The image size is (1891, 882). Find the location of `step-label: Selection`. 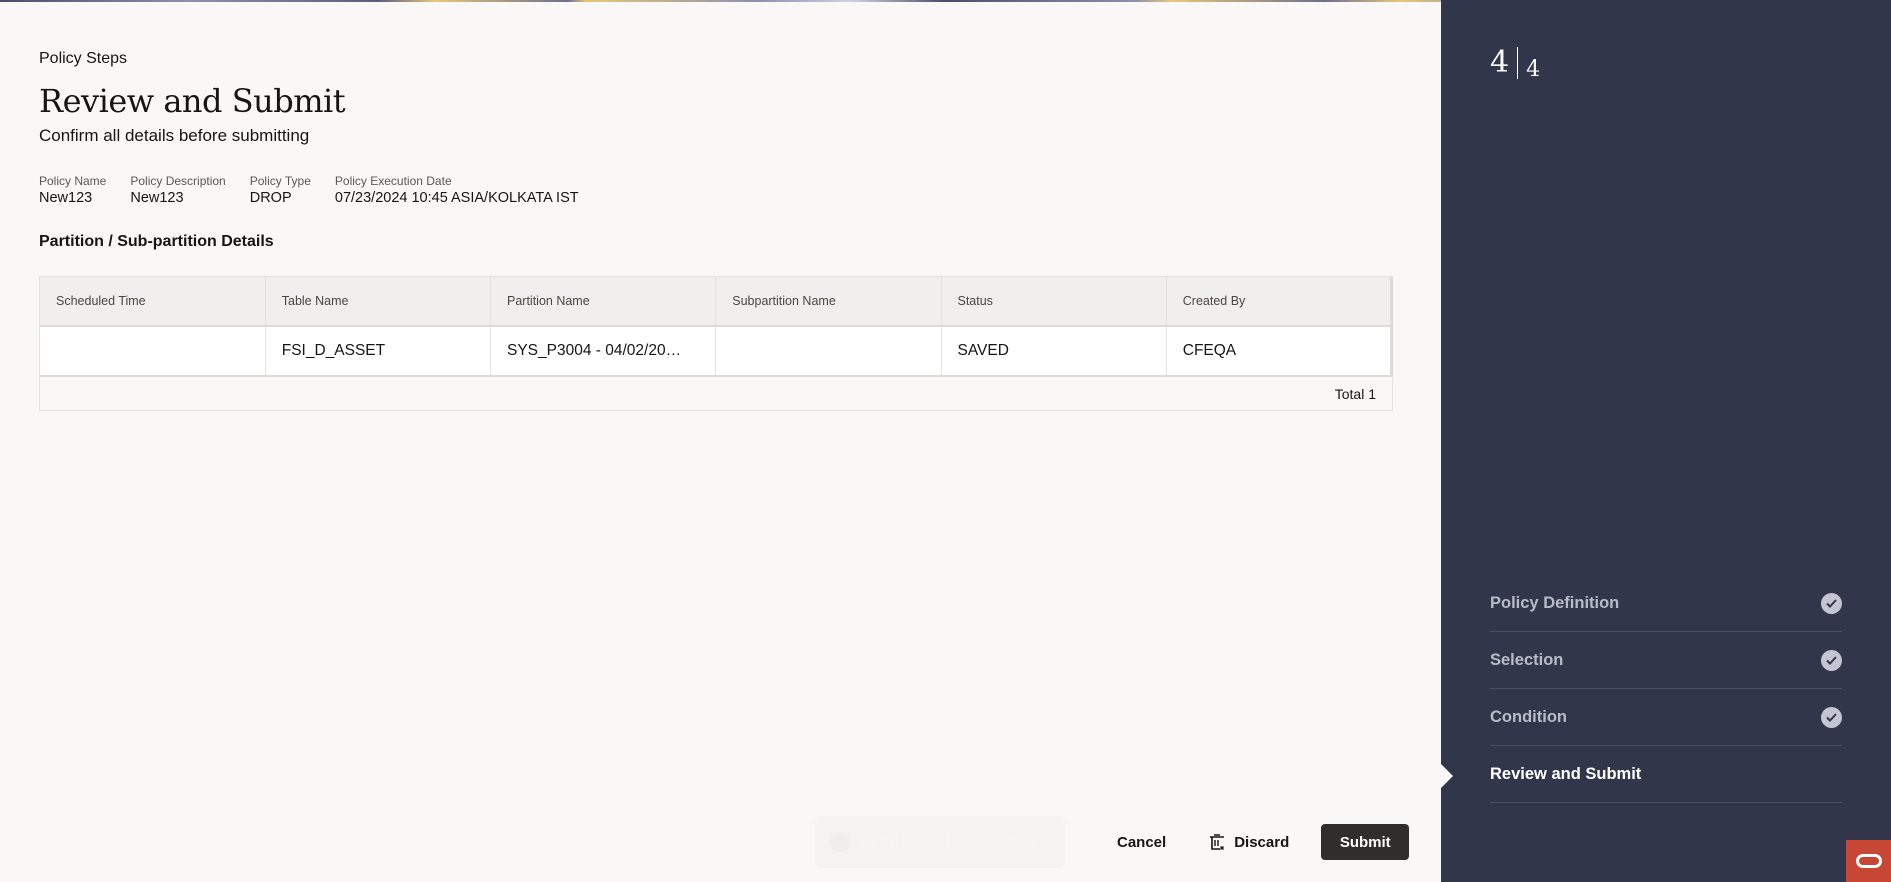

step-label: Selection is located at coordinates (1527, 659).